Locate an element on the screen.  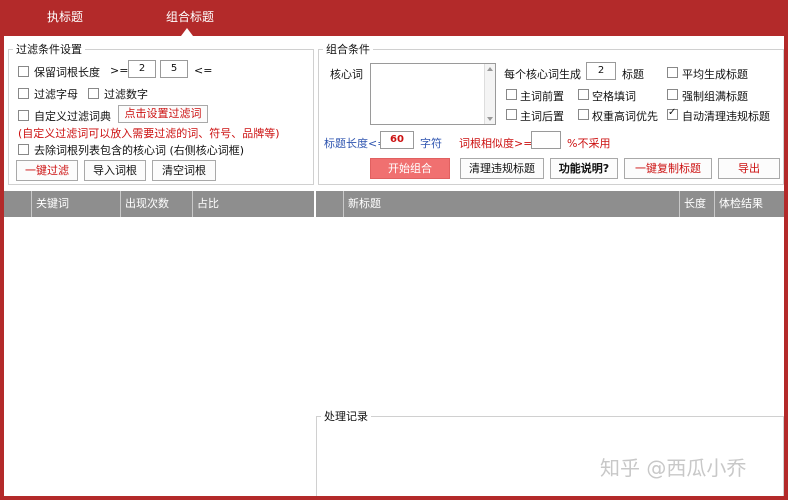
core-word-label: 核心词 is located at coordinates (346, 74).